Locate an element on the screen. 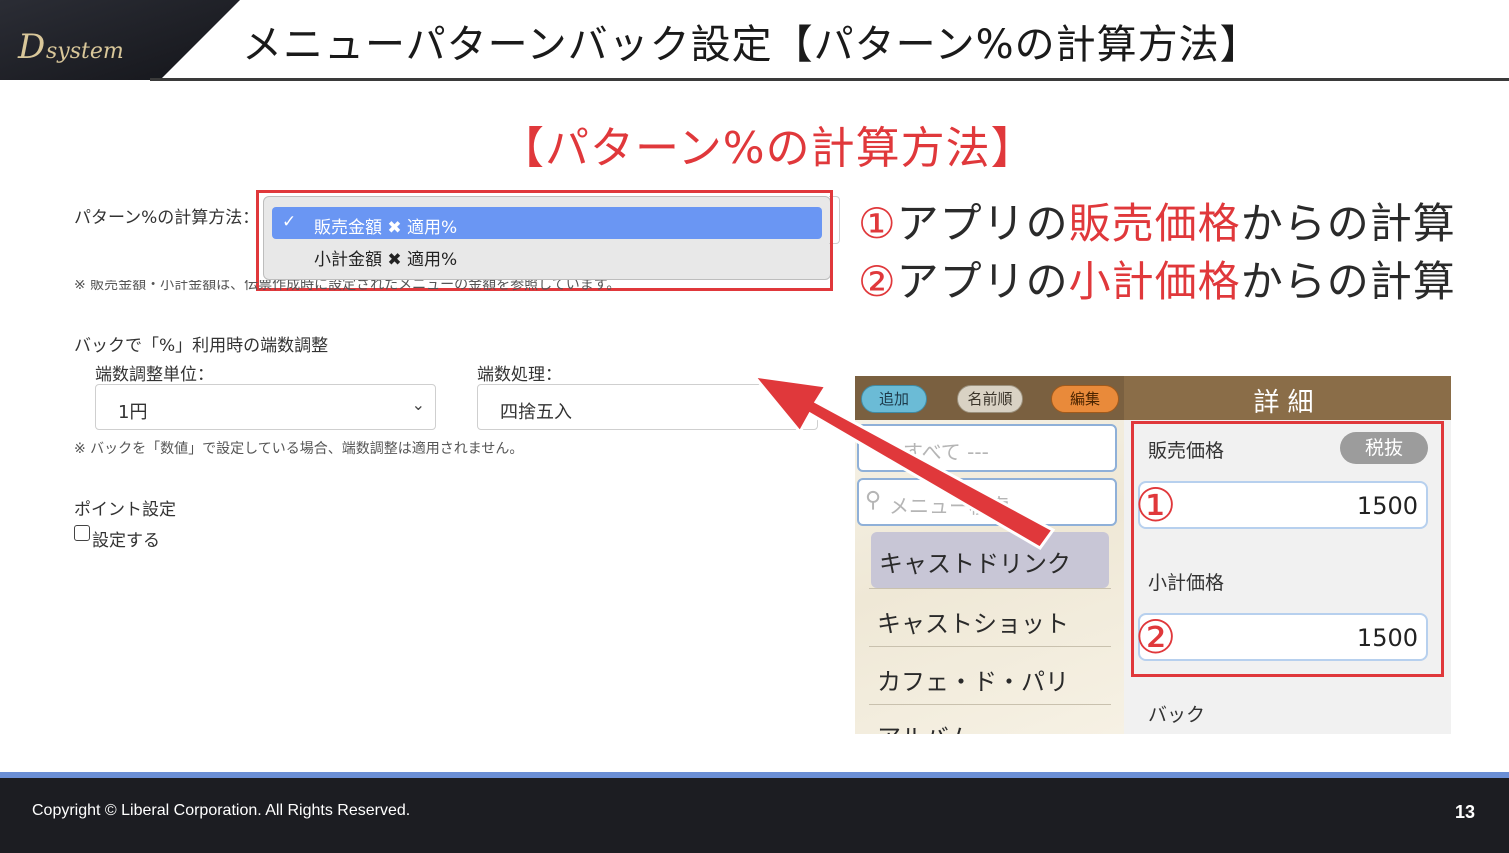 The width and height of the screenshot is (1509, 853). header-divider is located at coordinates (829, 79).